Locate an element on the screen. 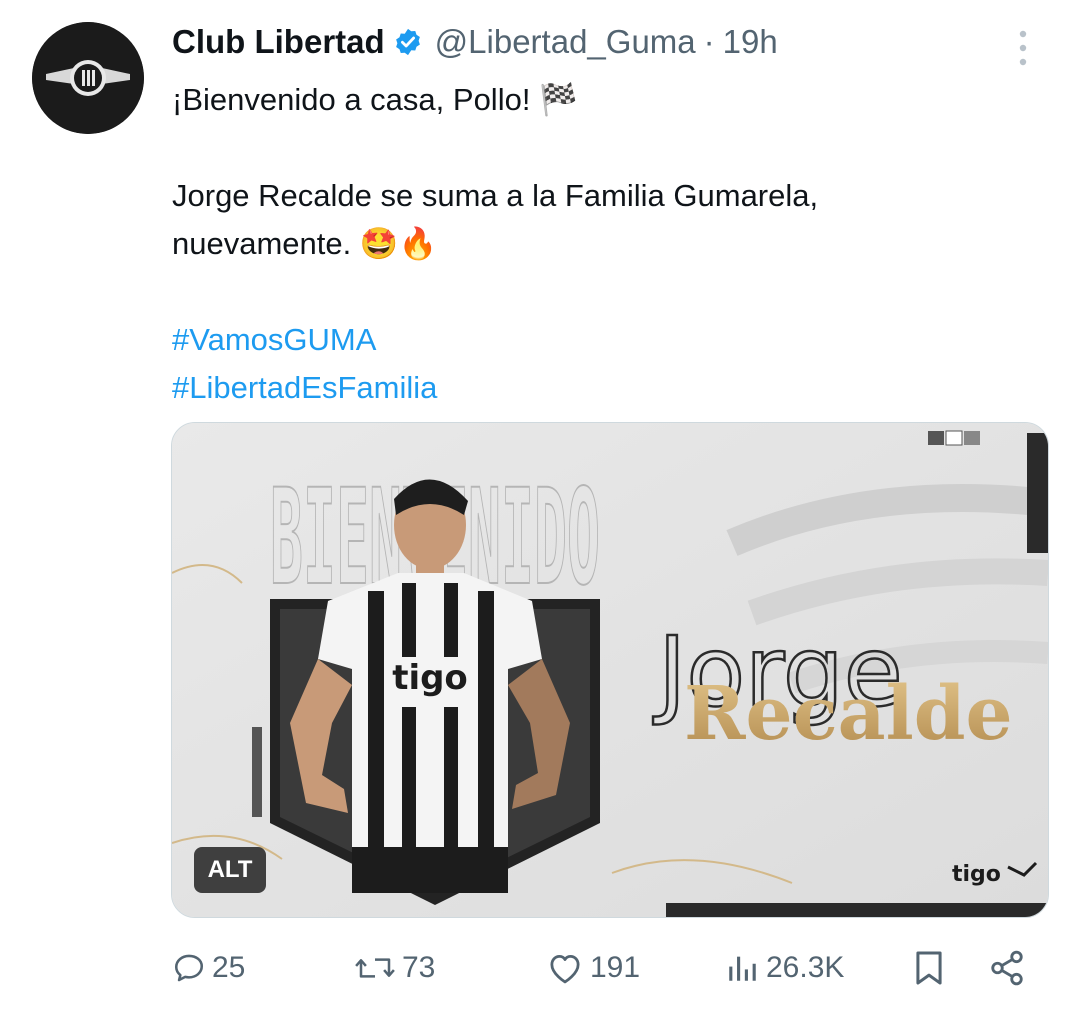 This screenshot has width=1080, height=1014. share-icon is located at coordinates (1007, 968).